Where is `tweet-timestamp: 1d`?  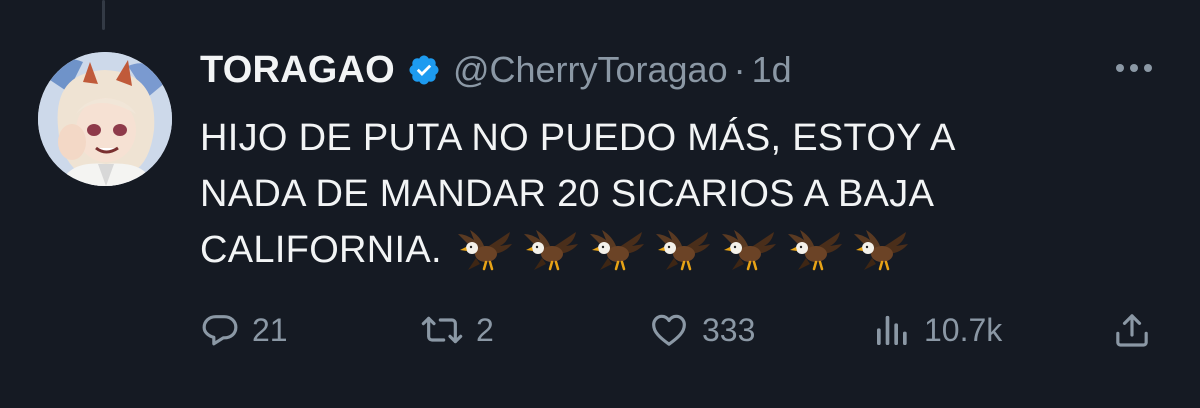 tweet-timestamp: 1d is located at coordinates (772, 70).